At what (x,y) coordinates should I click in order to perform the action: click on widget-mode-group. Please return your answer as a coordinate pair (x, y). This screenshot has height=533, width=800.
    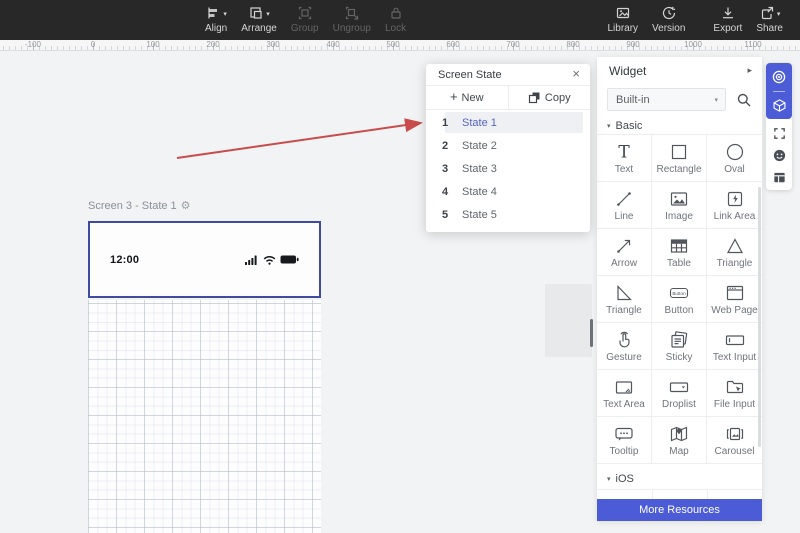
    Looking at the image, I should click on (779, 91).